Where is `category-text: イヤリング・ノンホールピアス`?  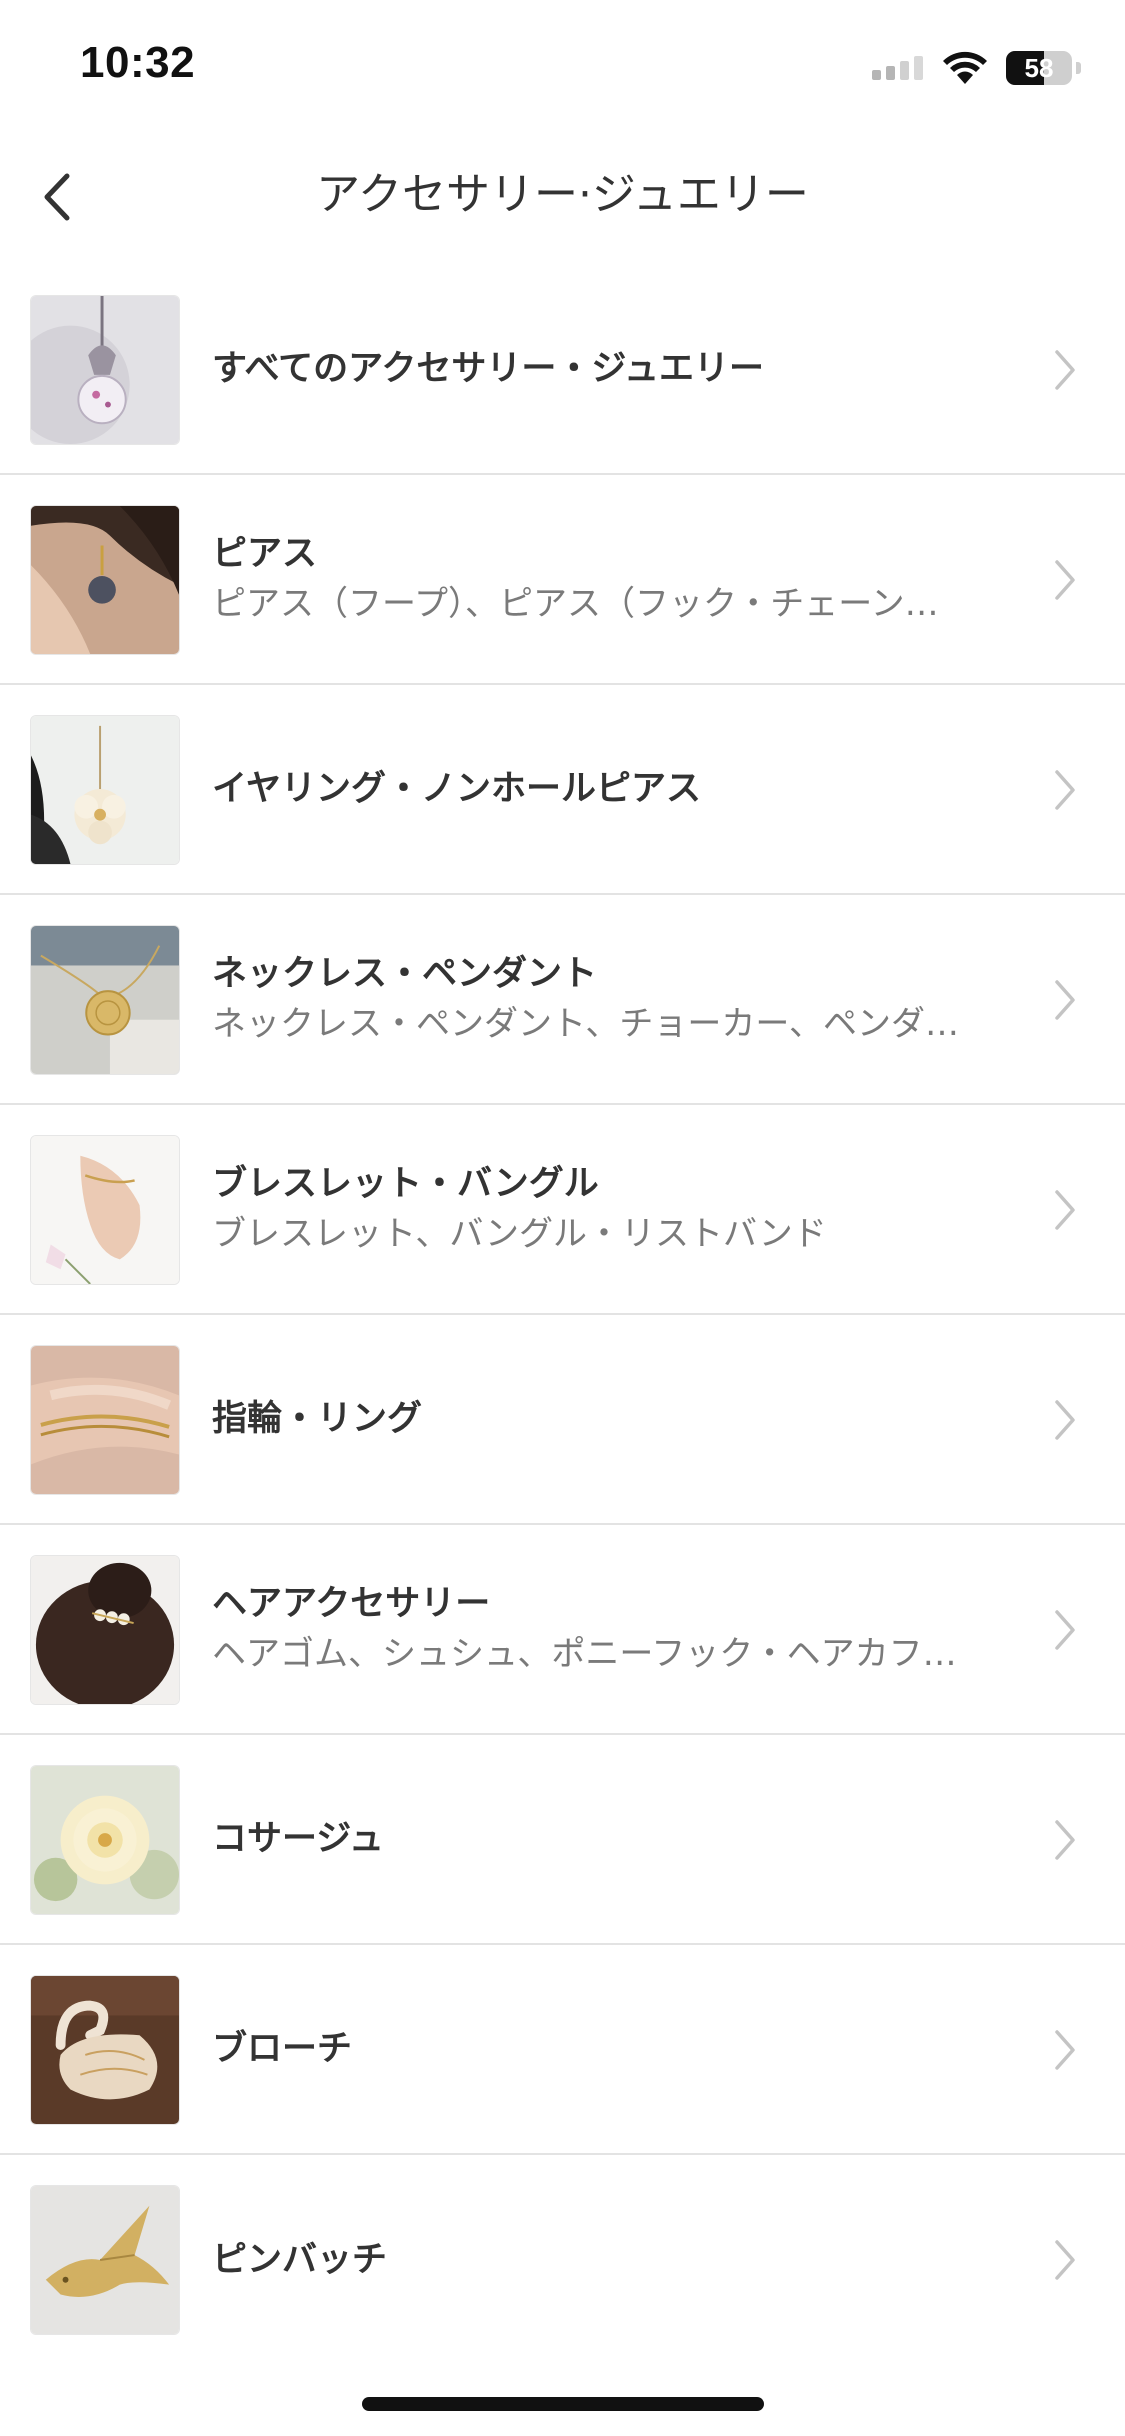
category-text: イヤリング・ノンホールピアス is located at coordinates (608, 789).